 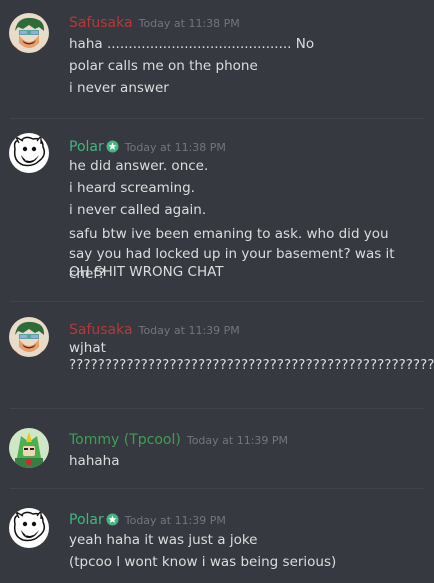 What do you see at coordinates (138, 210) in the screenshot?
I see `message-line: i never called again.` at bounding box center [138, 210].